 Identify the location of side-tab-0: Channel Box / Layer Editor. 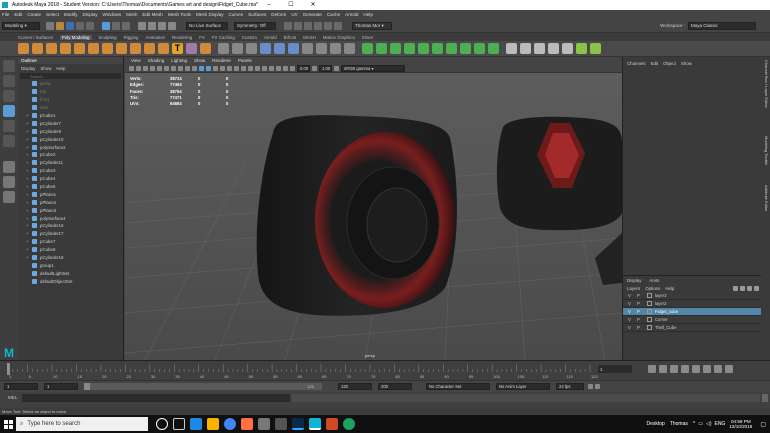
(766, 84).